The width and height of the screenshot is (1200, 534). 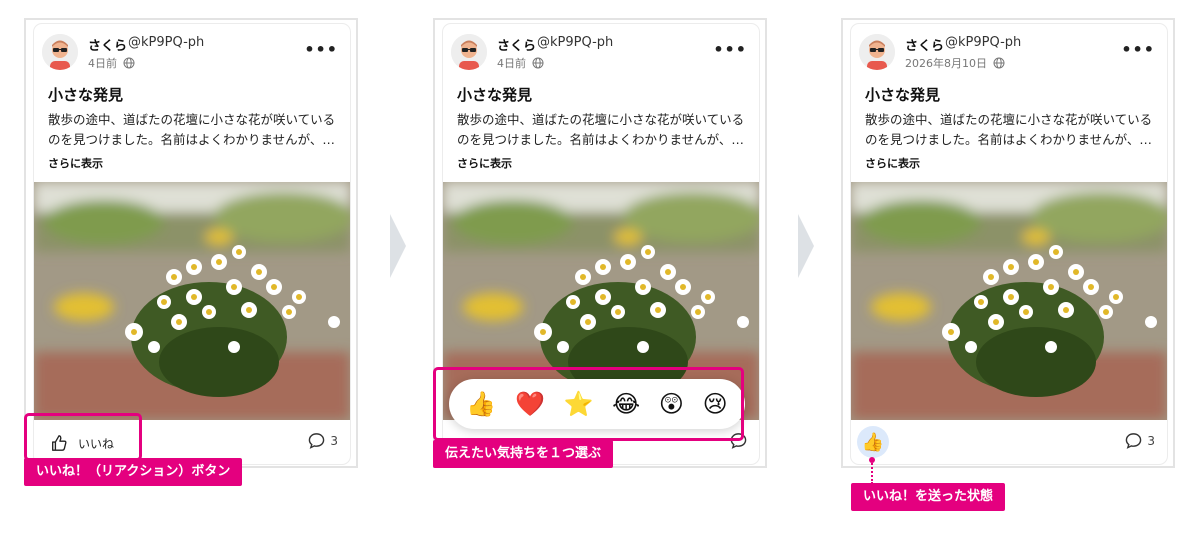 I want to click on like-button-highlight, so click(x=83, y=437).